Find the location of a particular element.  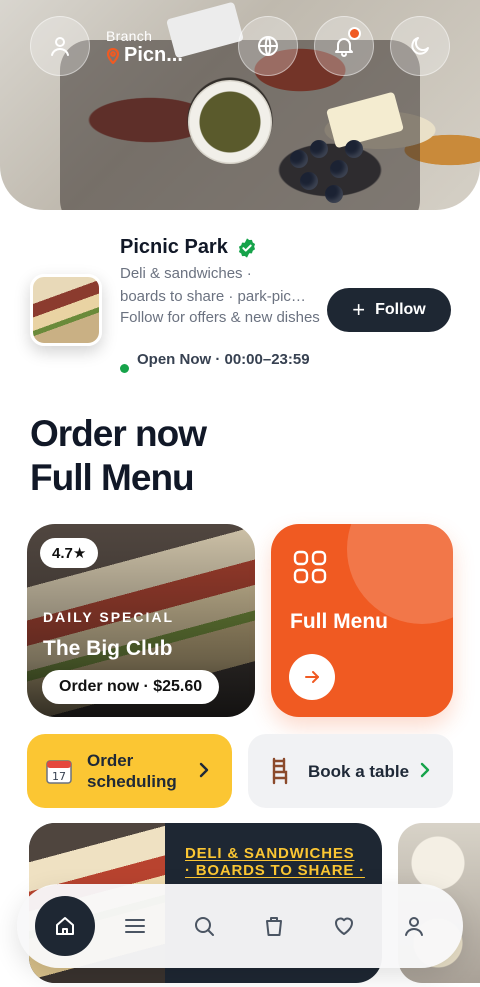

bottom-navigation is located at coordinates (240, 926).